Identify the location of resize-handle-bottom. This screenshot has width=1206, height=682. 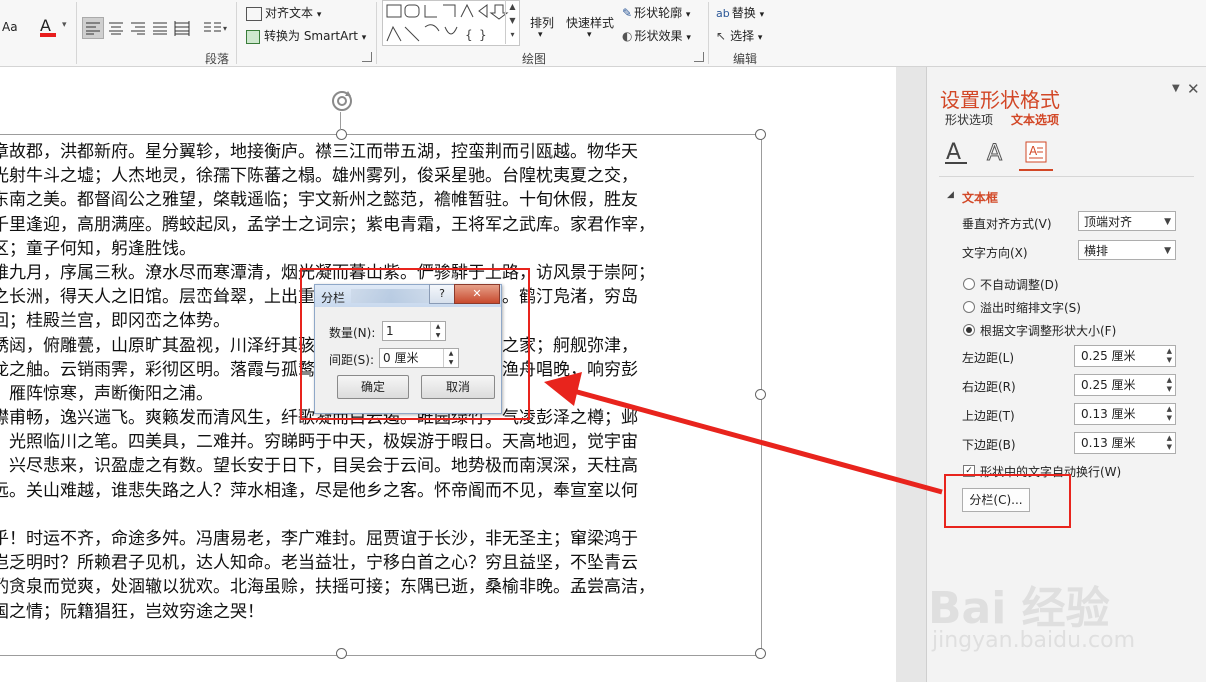
(341, 653).